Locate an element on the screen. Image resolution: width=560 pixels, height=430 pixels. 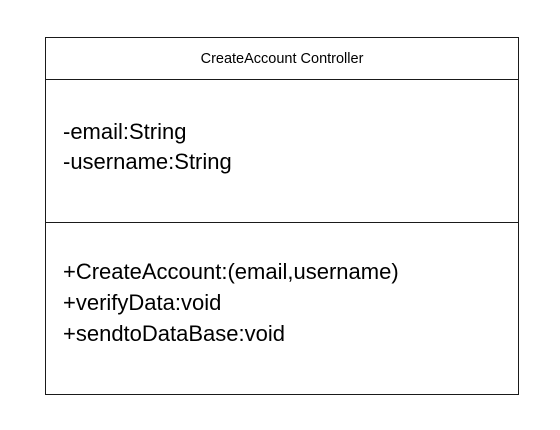
method-send-to-database: +sendtoDataBase:void is located at coordinates (174, 333).